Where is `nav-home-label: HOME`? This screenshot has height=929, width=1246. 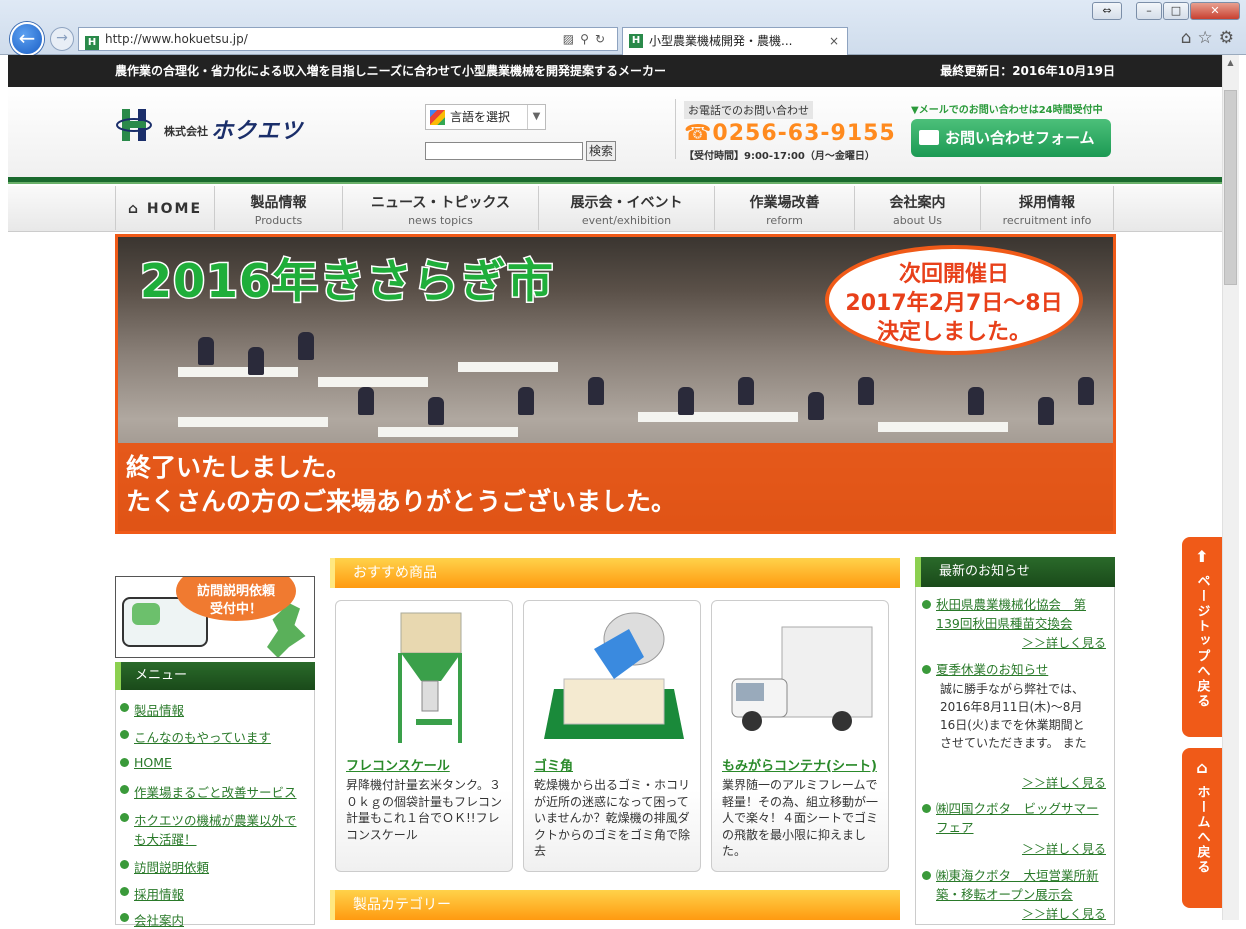
nav-home-label: HOME is located at coordinates (174, 209).